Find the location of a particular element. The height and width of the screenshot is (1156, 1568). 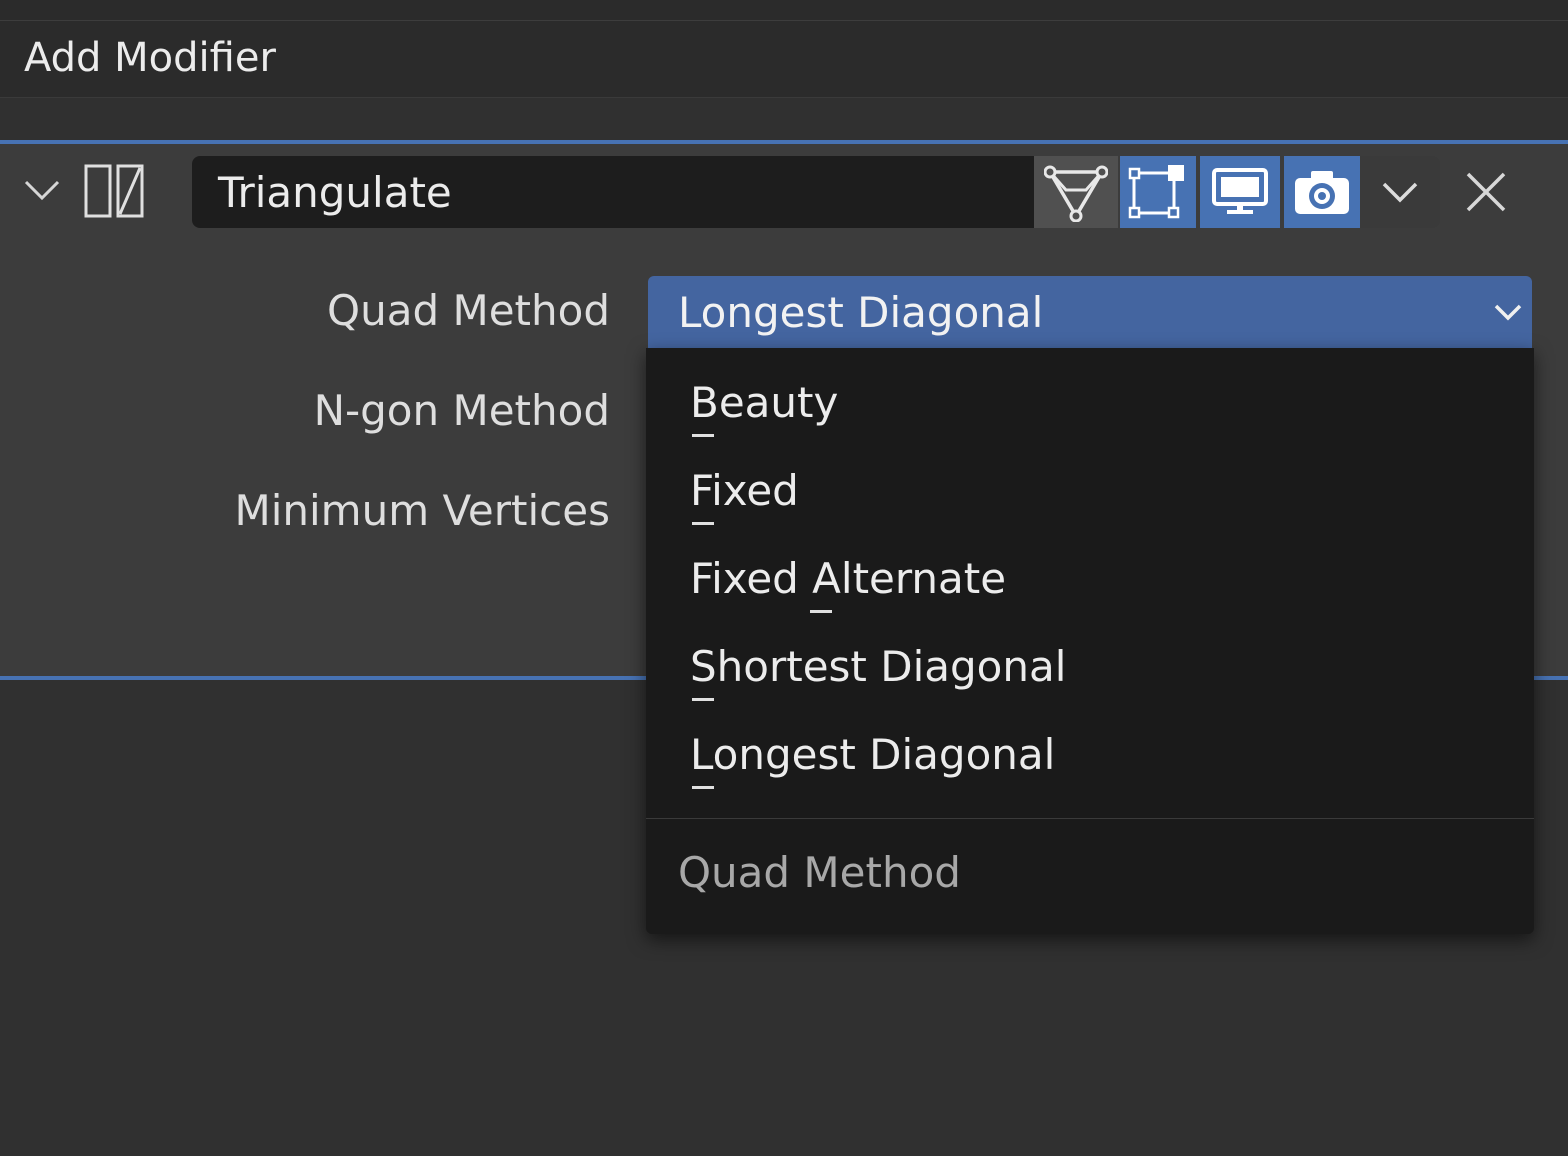

menu-item-beauty: Beauty is located at coordinates (764, 407).